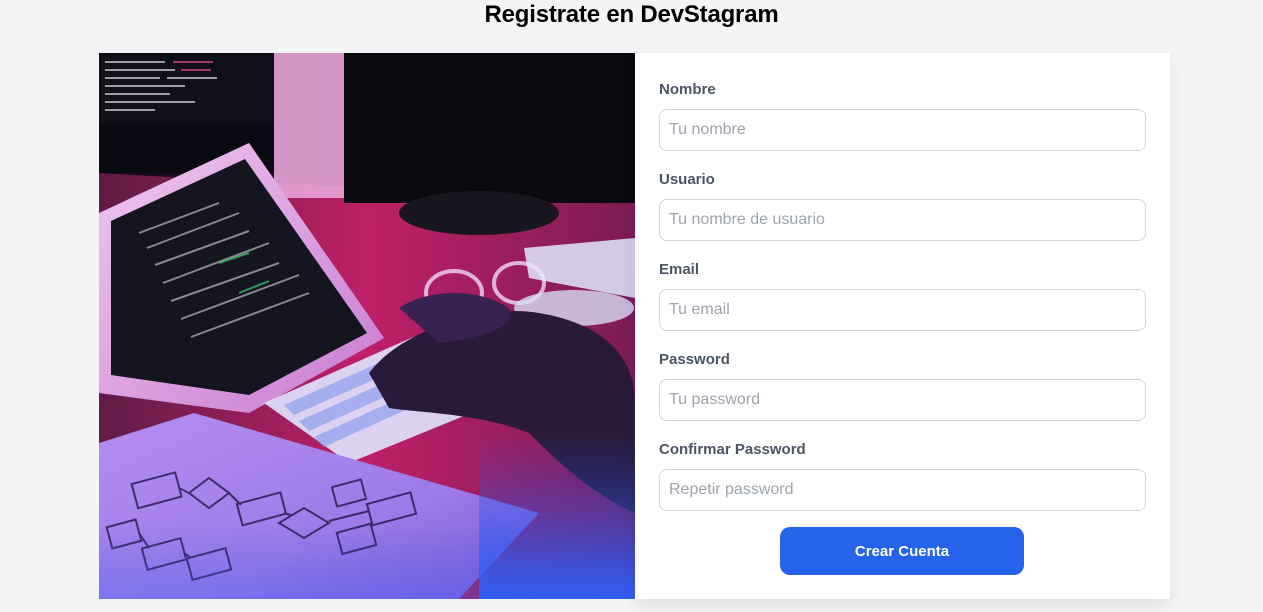 This screenshot has width=1263, height=612. Describe the element at coordinates (679, 269) in the screenshot. I see `email-label: Email` at that location.